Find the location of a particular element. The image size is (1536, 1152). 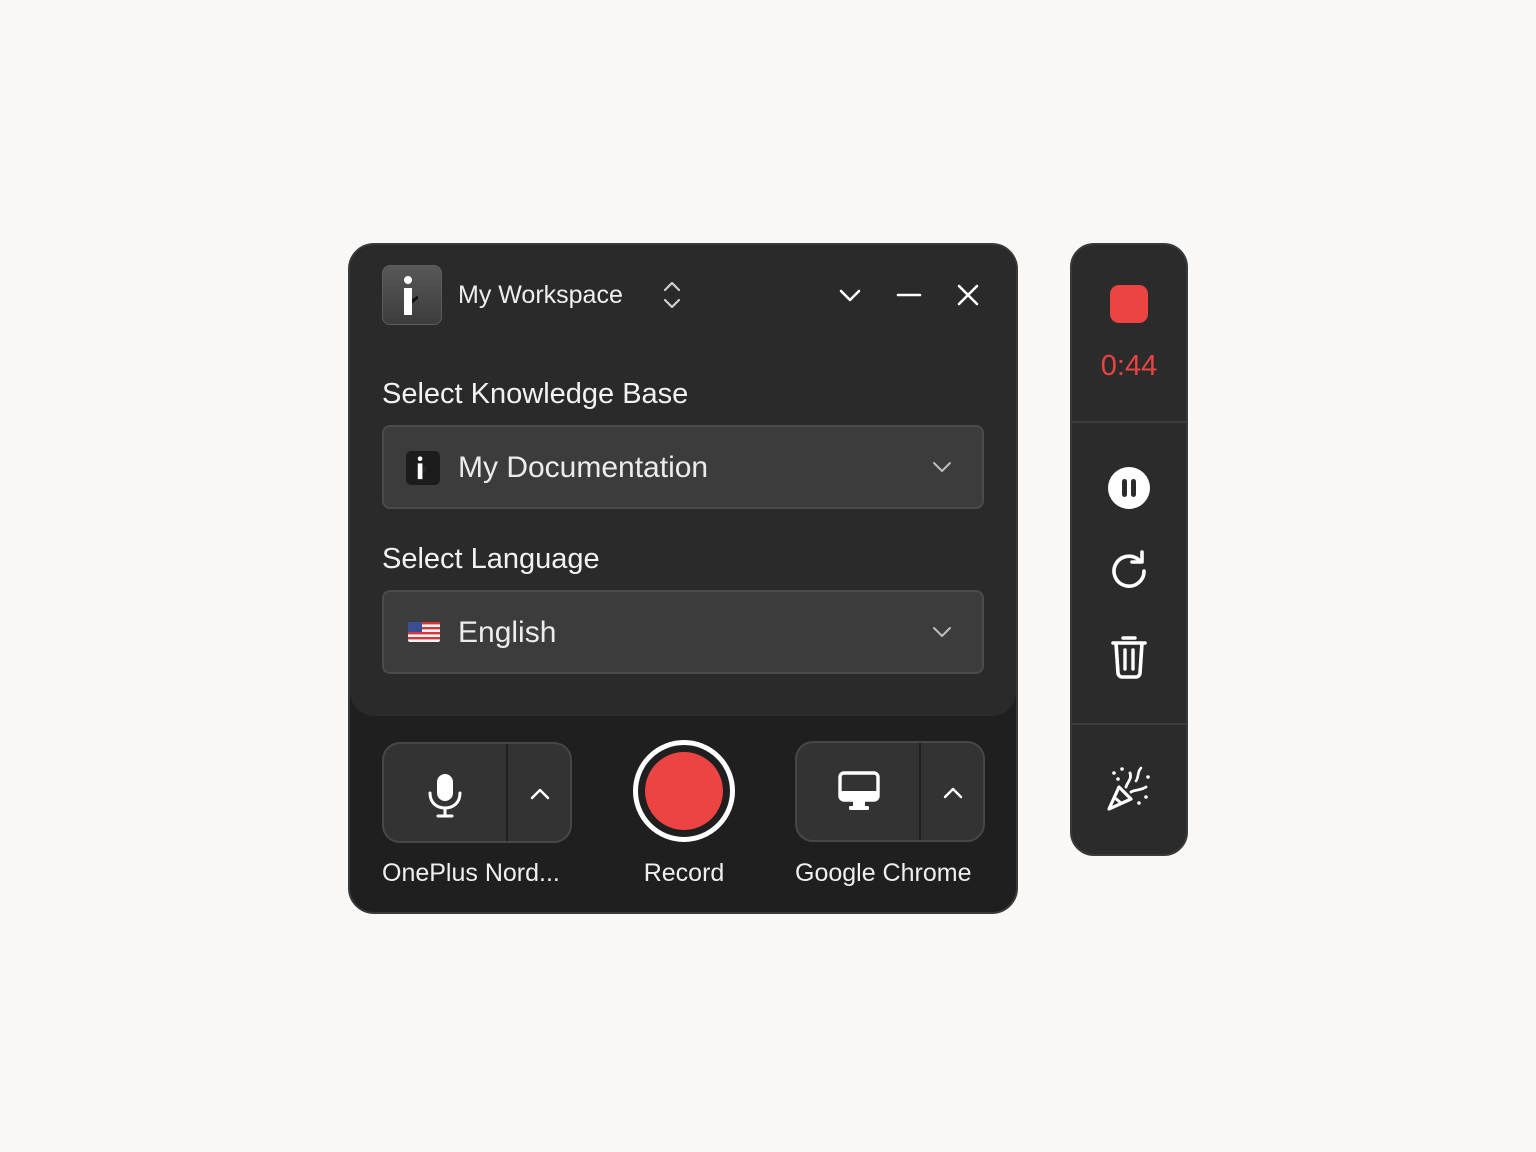

workspace-switch-button is located at coordinates (672, 295).